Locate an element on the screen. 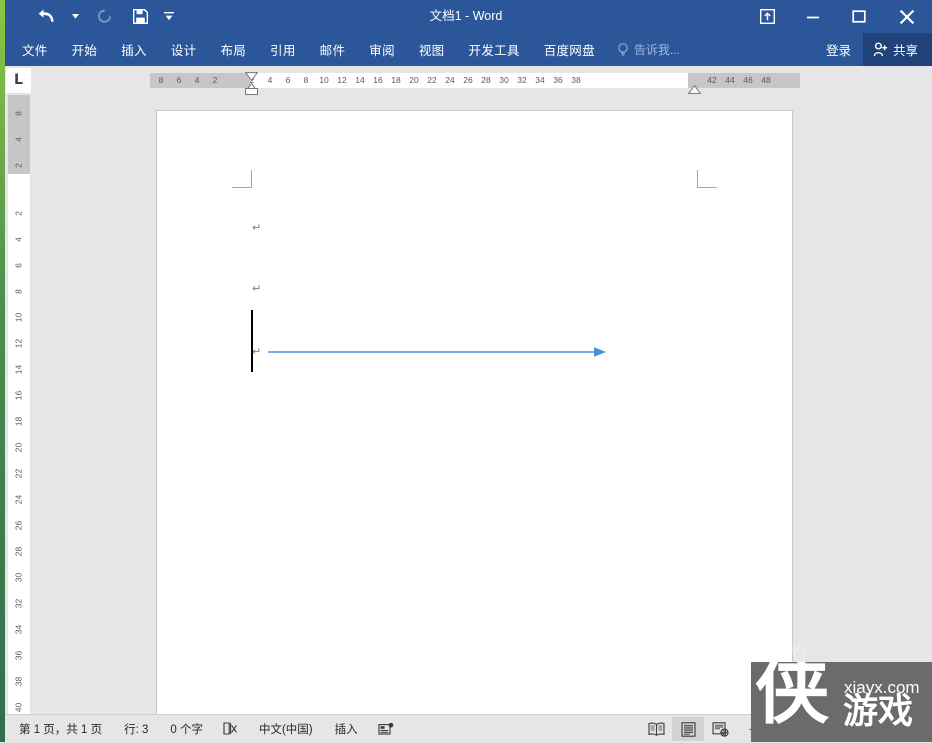 The width and height of the screenshot is (932, 743). ruler-tick-10: 14 is located at coordinates (360, 80).